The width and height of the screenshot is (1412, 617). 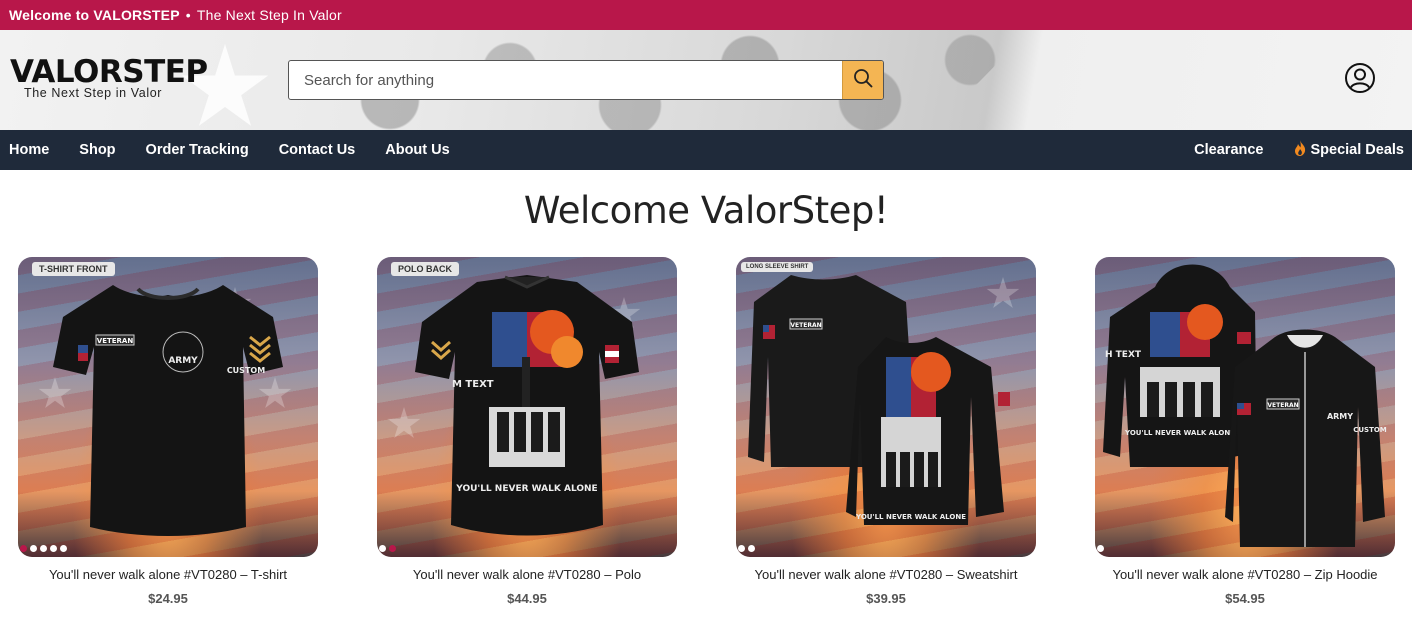 What do you see at coordinates (1300, 150) in the screenshot?
I see `flame-icon` at bounding box center [1300, 150].